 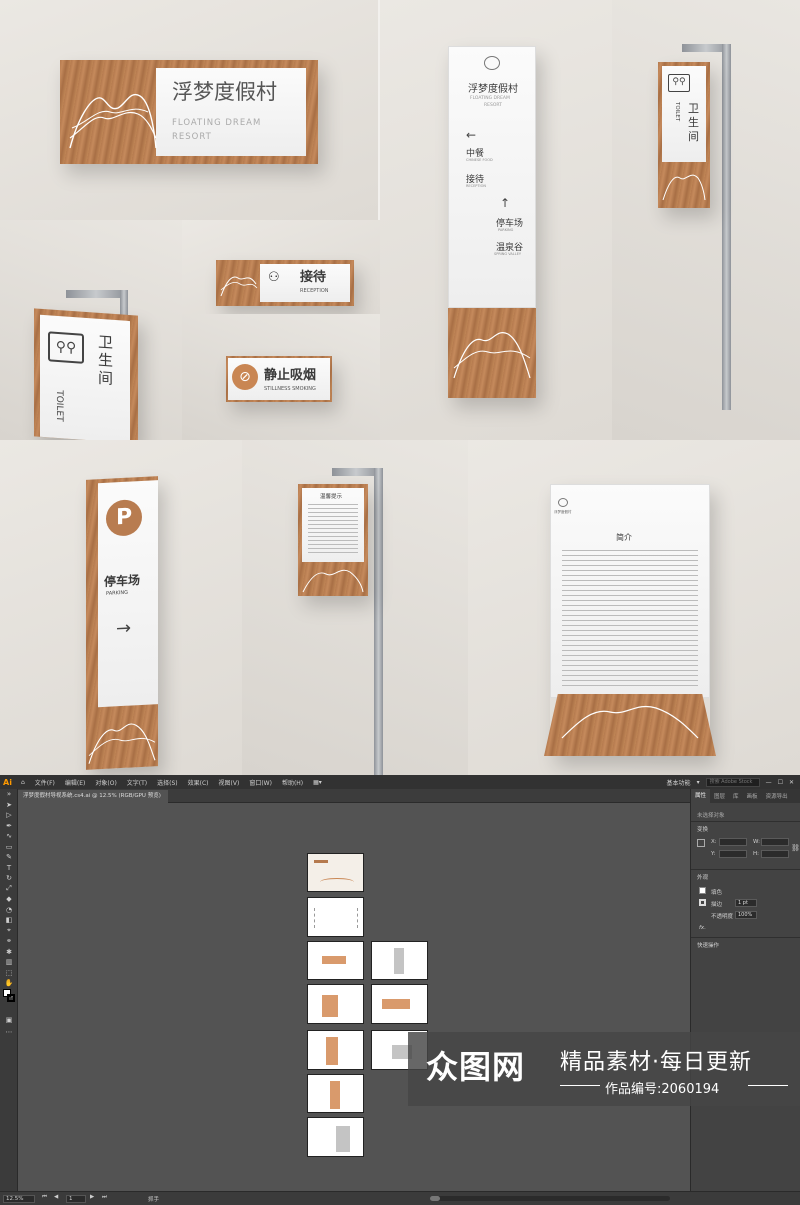 I want to click on maximize-icon: ☐, so click(x=780, y=782).